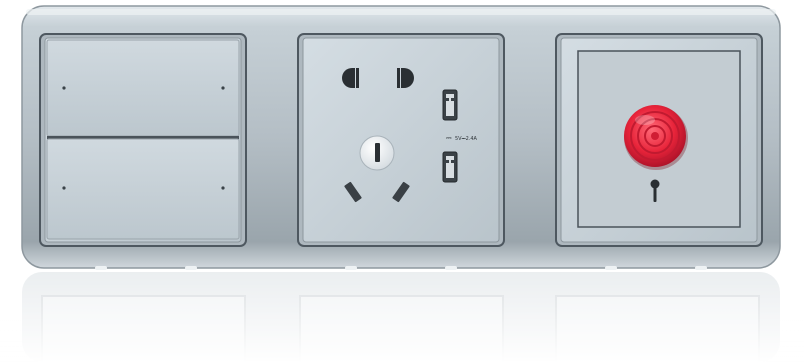 The height and width of the screenshot is (362, 804). Describe the element at coordinates (143, 88) in the screenshot. I see `switch-key-top` at that location.